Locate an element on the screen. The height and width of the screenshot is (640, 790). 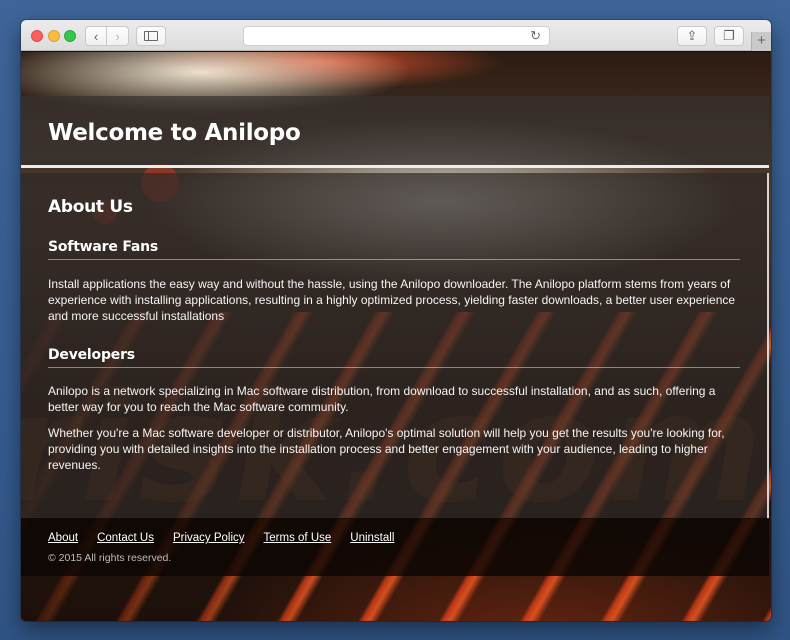
forward-button: › is located at coordinates (118, 36).